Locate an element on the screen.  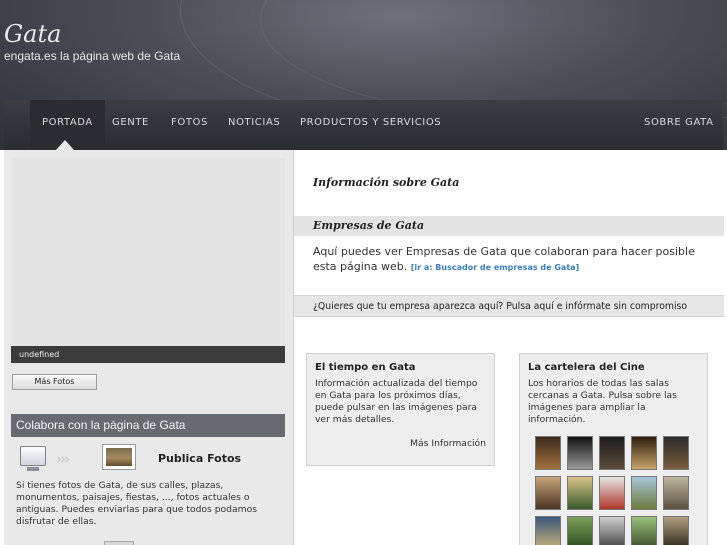
cinema-title: La cartelera del Cine is located at coordinates (586, 367).